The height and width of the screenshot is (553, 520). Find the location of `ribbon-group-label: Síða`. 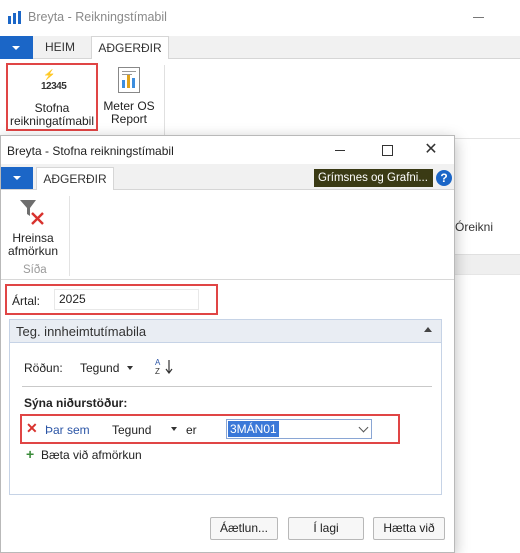

ribbon-group-label: Síða is located at coordinates (35, 270).